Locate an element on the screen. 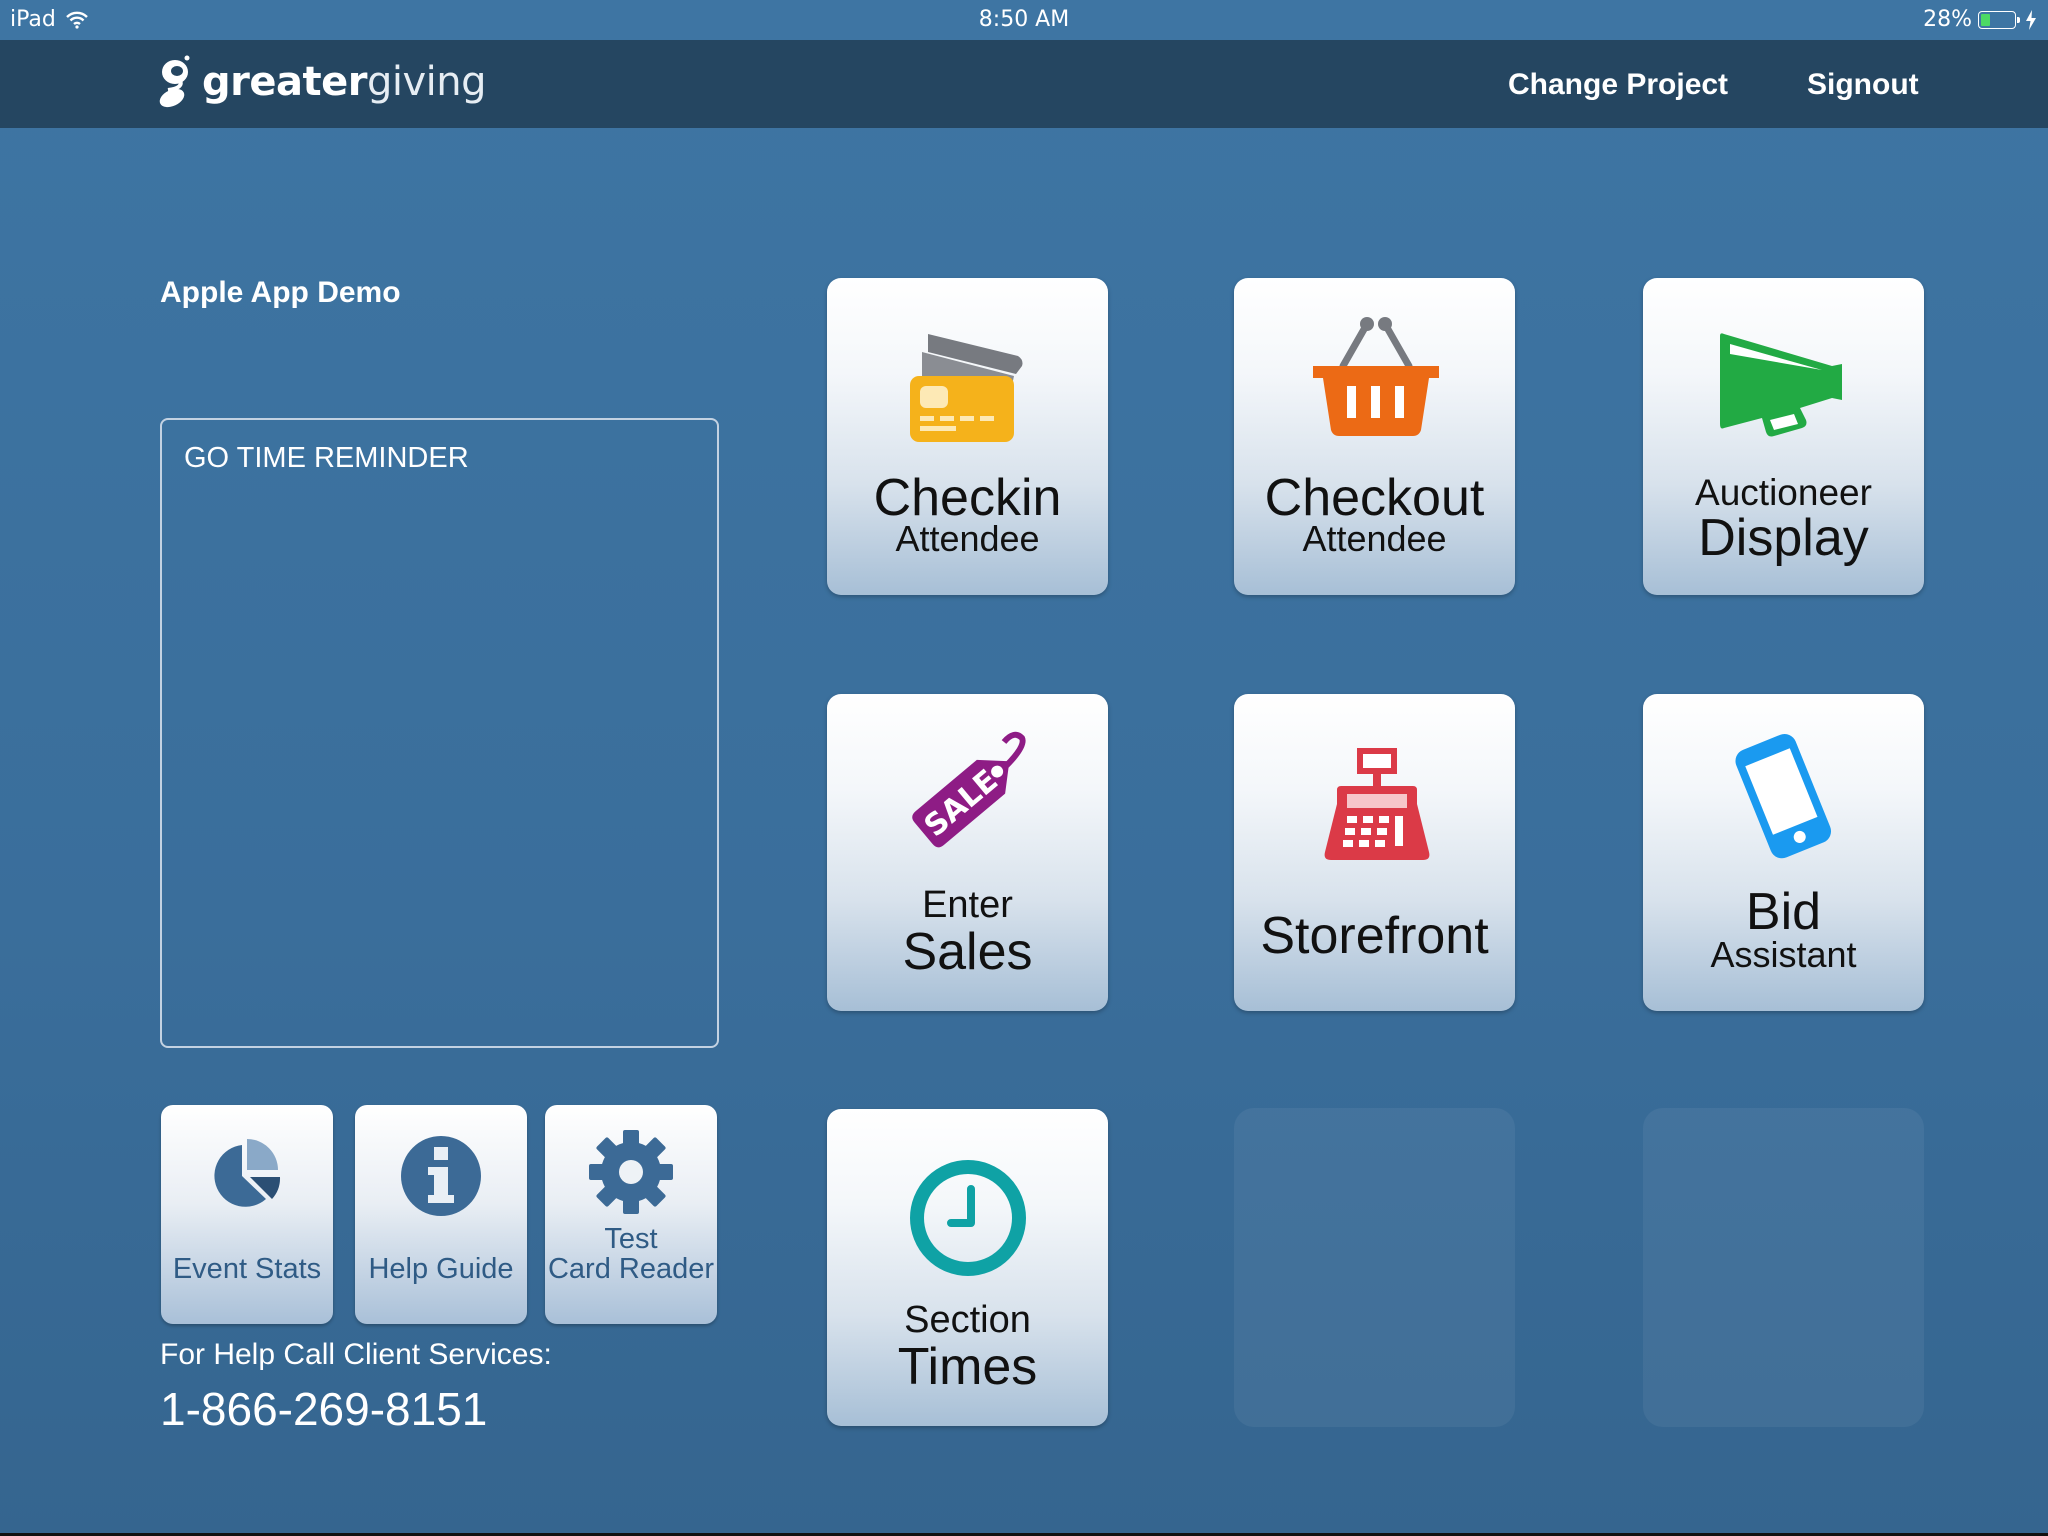  pie-chart-icon is located at coordinates (247, 1173).